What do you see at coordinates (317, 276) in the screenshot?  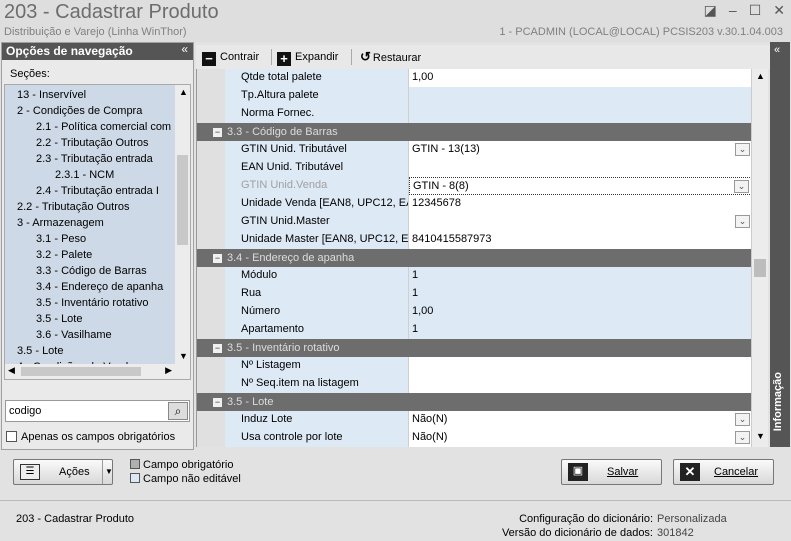 I see `field-label: Módulo` at bounding box center [317, 276].